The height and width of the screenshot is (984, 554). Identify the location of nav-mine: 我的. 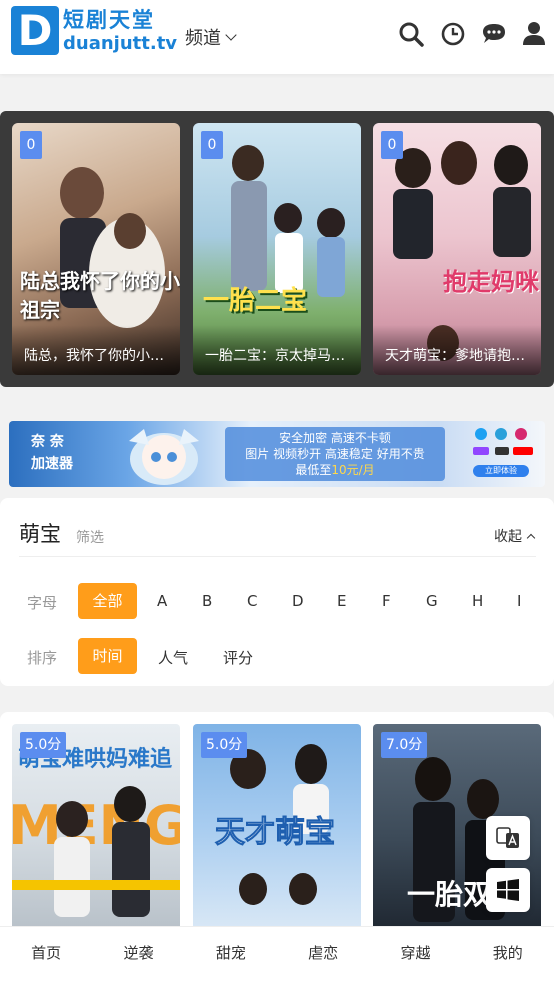
(508, 955).